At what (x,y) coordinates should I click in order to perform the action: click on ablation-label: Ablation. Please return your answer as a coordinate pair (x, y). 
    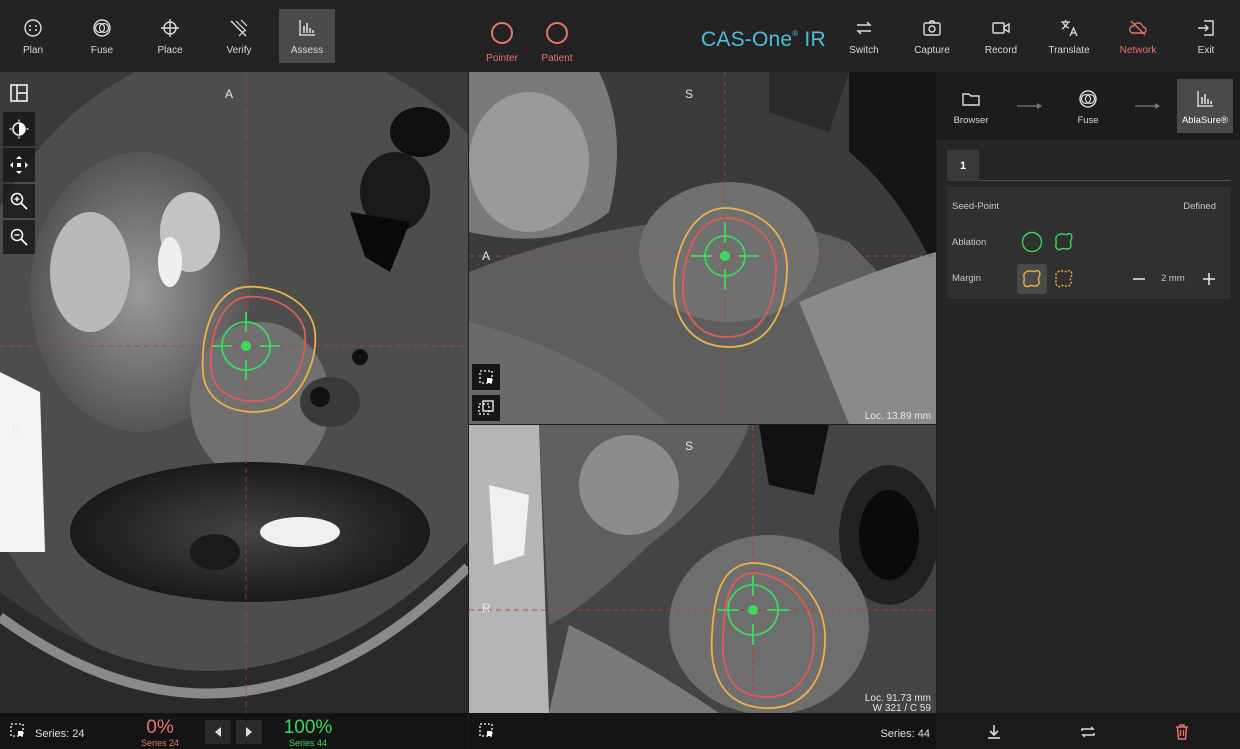
    Looking at the image, I should click on (969, 242).